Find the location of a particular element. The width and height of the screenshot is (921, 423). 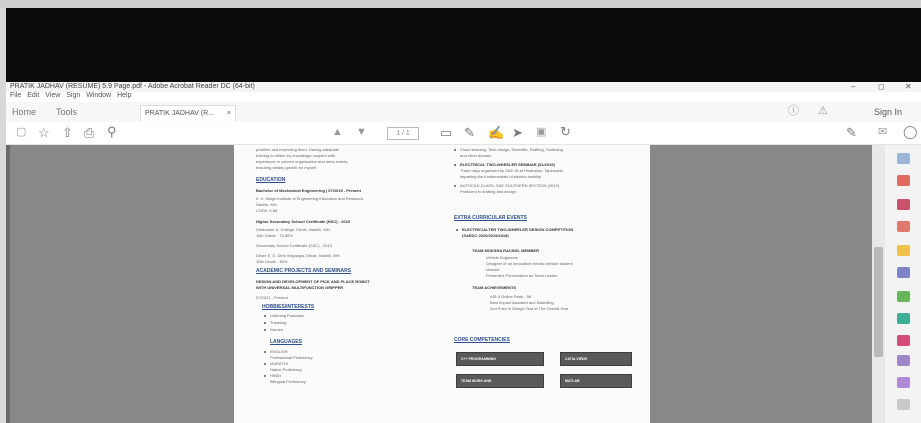

comment-icon: ▭ is located at coordinates (446, 132).